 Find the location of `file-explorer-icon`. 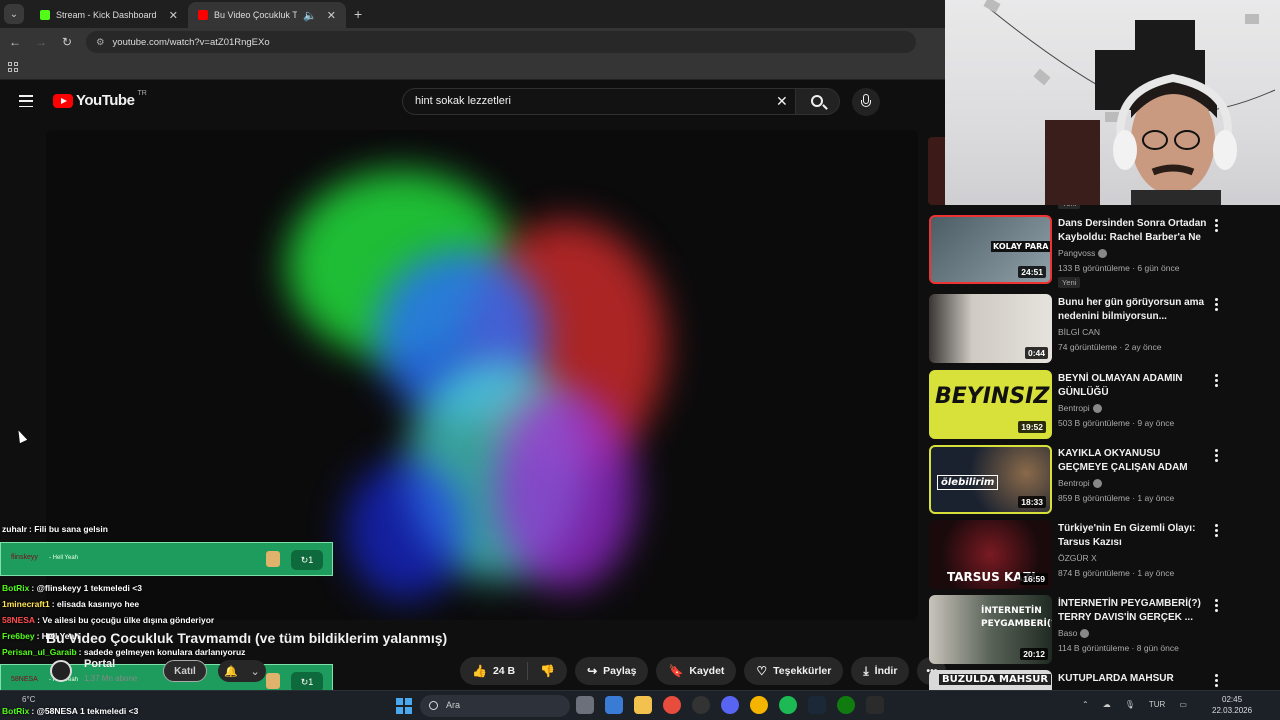

file-explorer-icon is located at coordinates (643, 705).